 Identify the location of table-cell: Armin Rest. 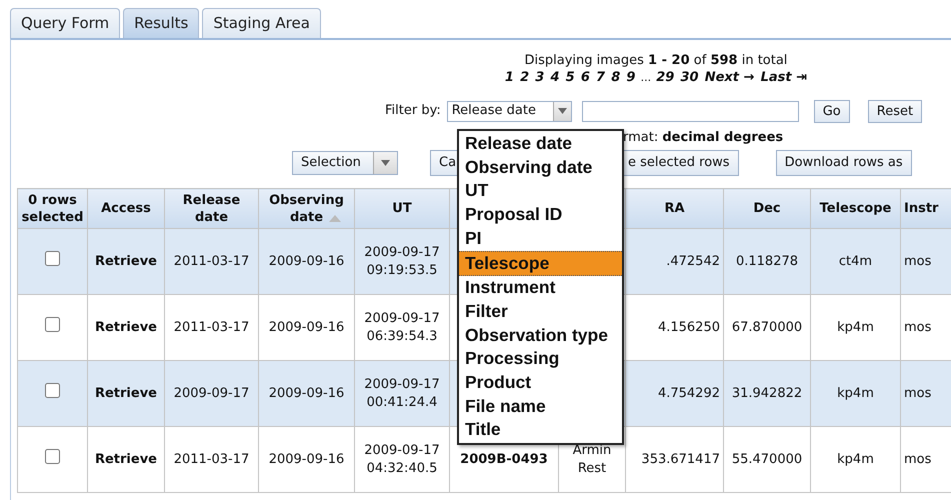
(592, 459).